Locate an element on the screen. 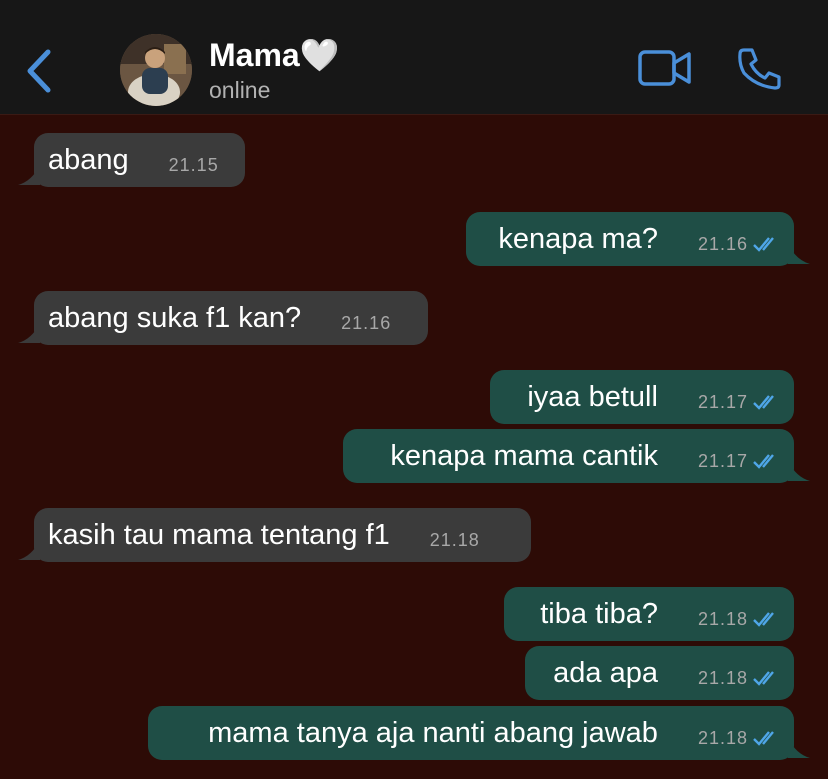 The width and height of the screenshot is (828, 779). chat-header: Mama🤍 online is located at coordinates (414, 57).